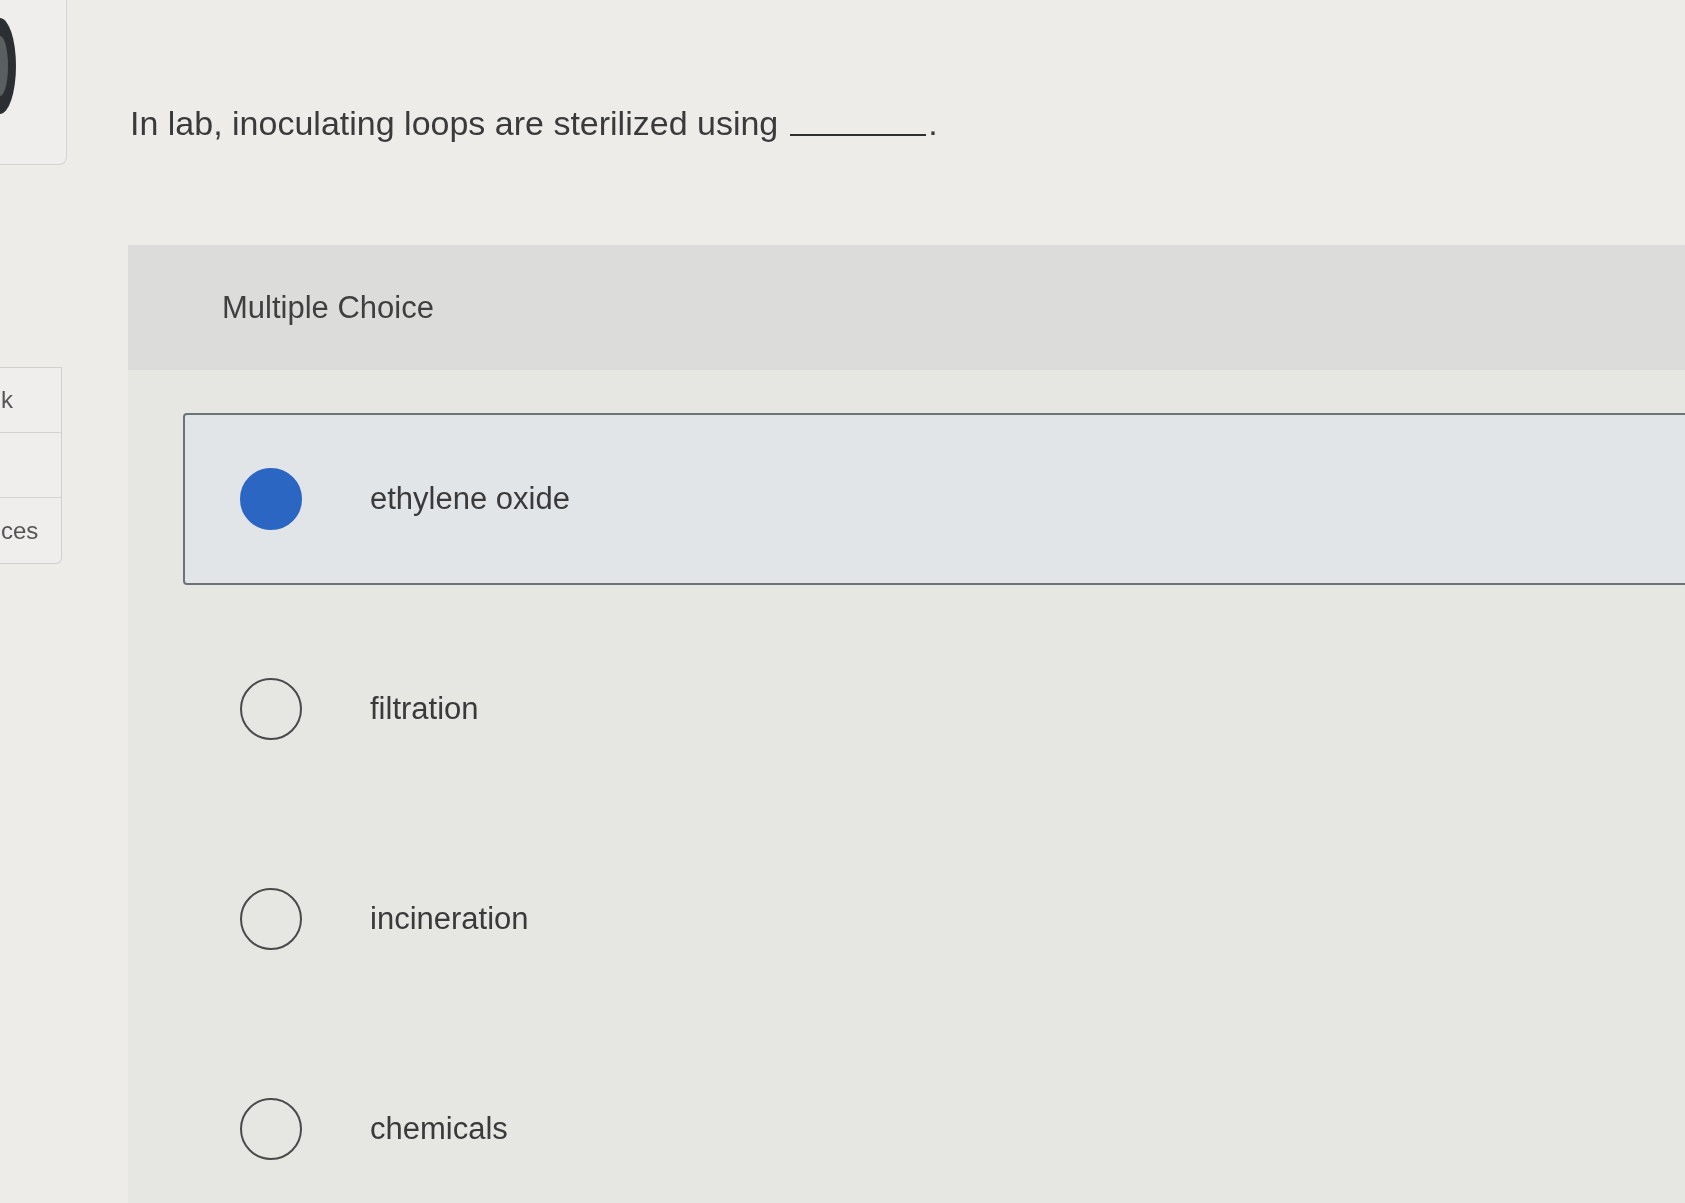  What do you see at coordinates (470, 499) in the screenshot?
I see `option-label: ethylene oxide` at bounding box center [470, 499].